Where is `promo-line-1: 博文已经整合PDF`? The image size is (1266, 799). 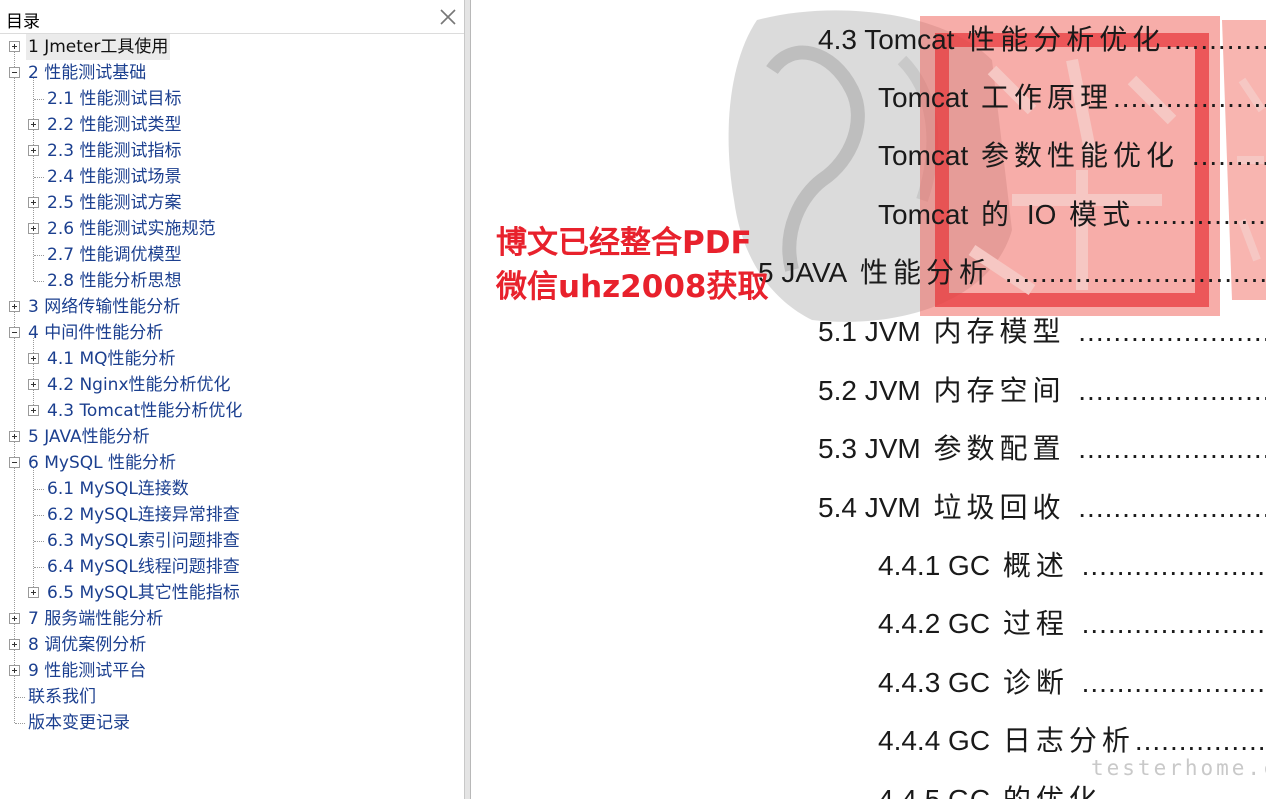 promo-line-1: 博文已经整合PDF is located at coordinates (624, 243).